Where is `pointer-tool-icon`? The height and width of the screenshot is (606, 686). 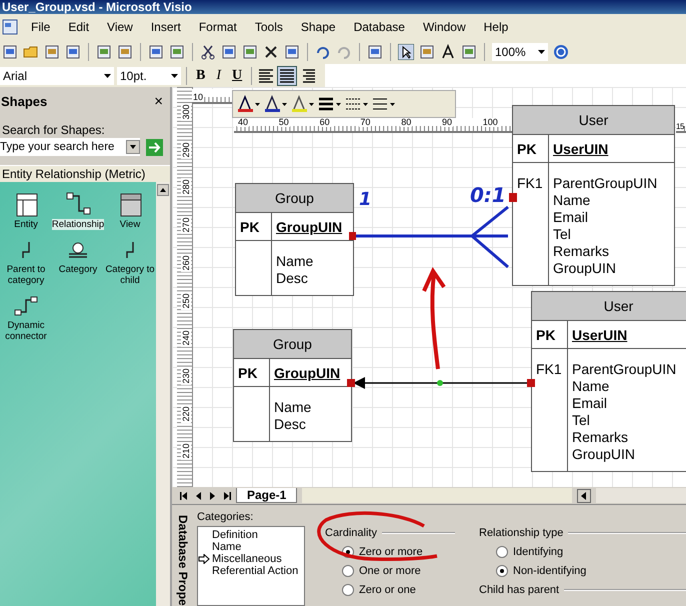
pointer-tool-icon is located at coordinates (406, 52).